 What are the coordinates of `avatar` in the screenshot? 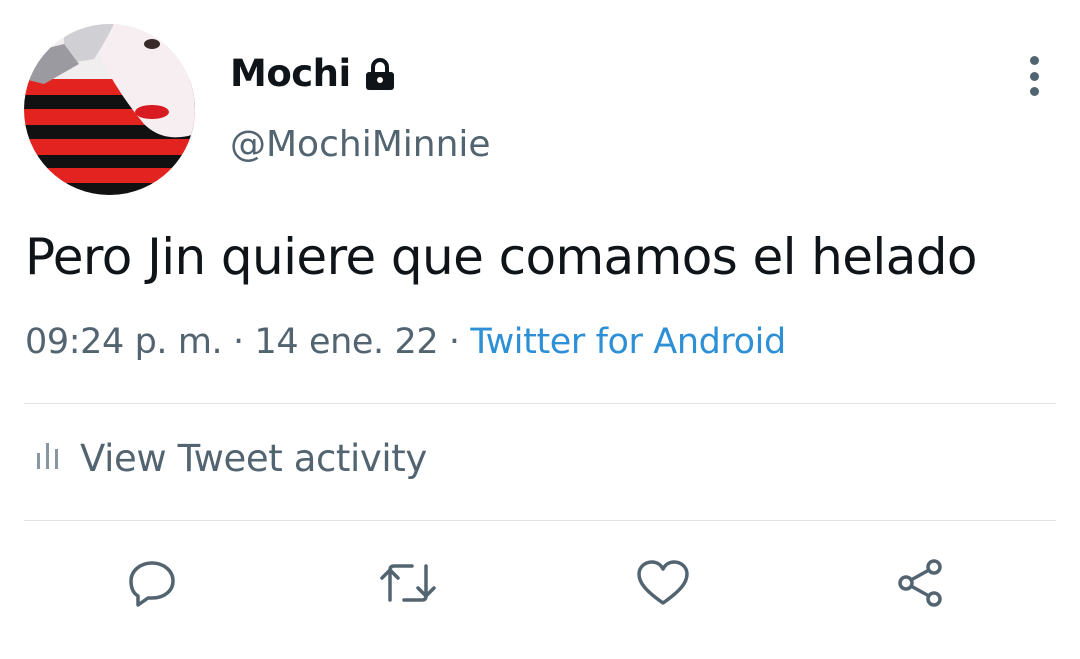 It's located at (109, 109).